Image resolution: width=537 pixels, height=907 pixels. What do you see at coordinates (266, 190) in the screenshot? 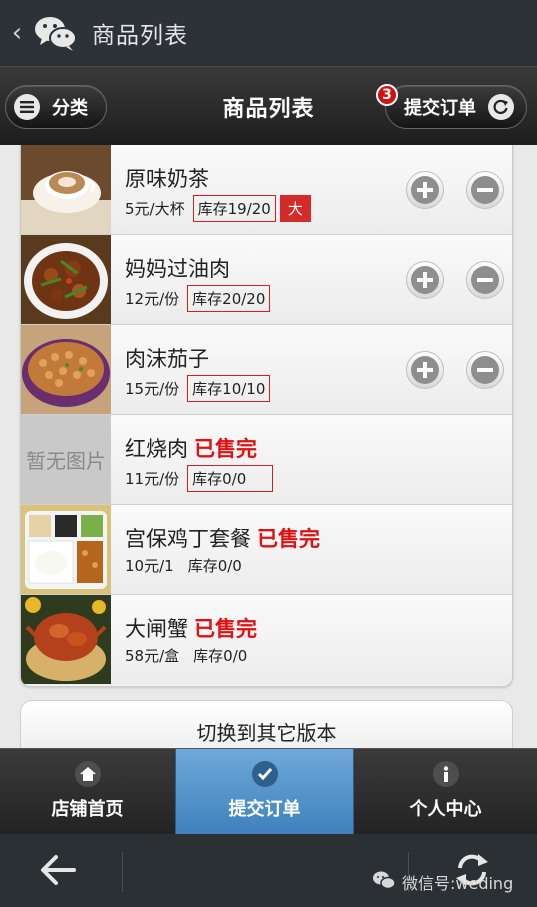
I see `list-item: 原味奶茶 5元/大杯 库存19/20 大` at bounding box center [266, 190].